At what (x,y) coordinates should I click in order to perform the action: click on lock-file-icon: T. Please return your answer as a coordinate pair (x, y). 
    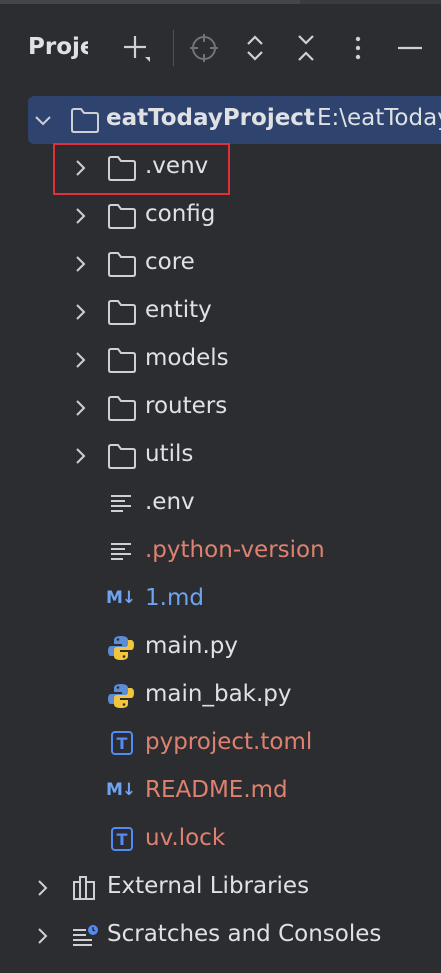
    Looking at the image, I should click on (122, 839).